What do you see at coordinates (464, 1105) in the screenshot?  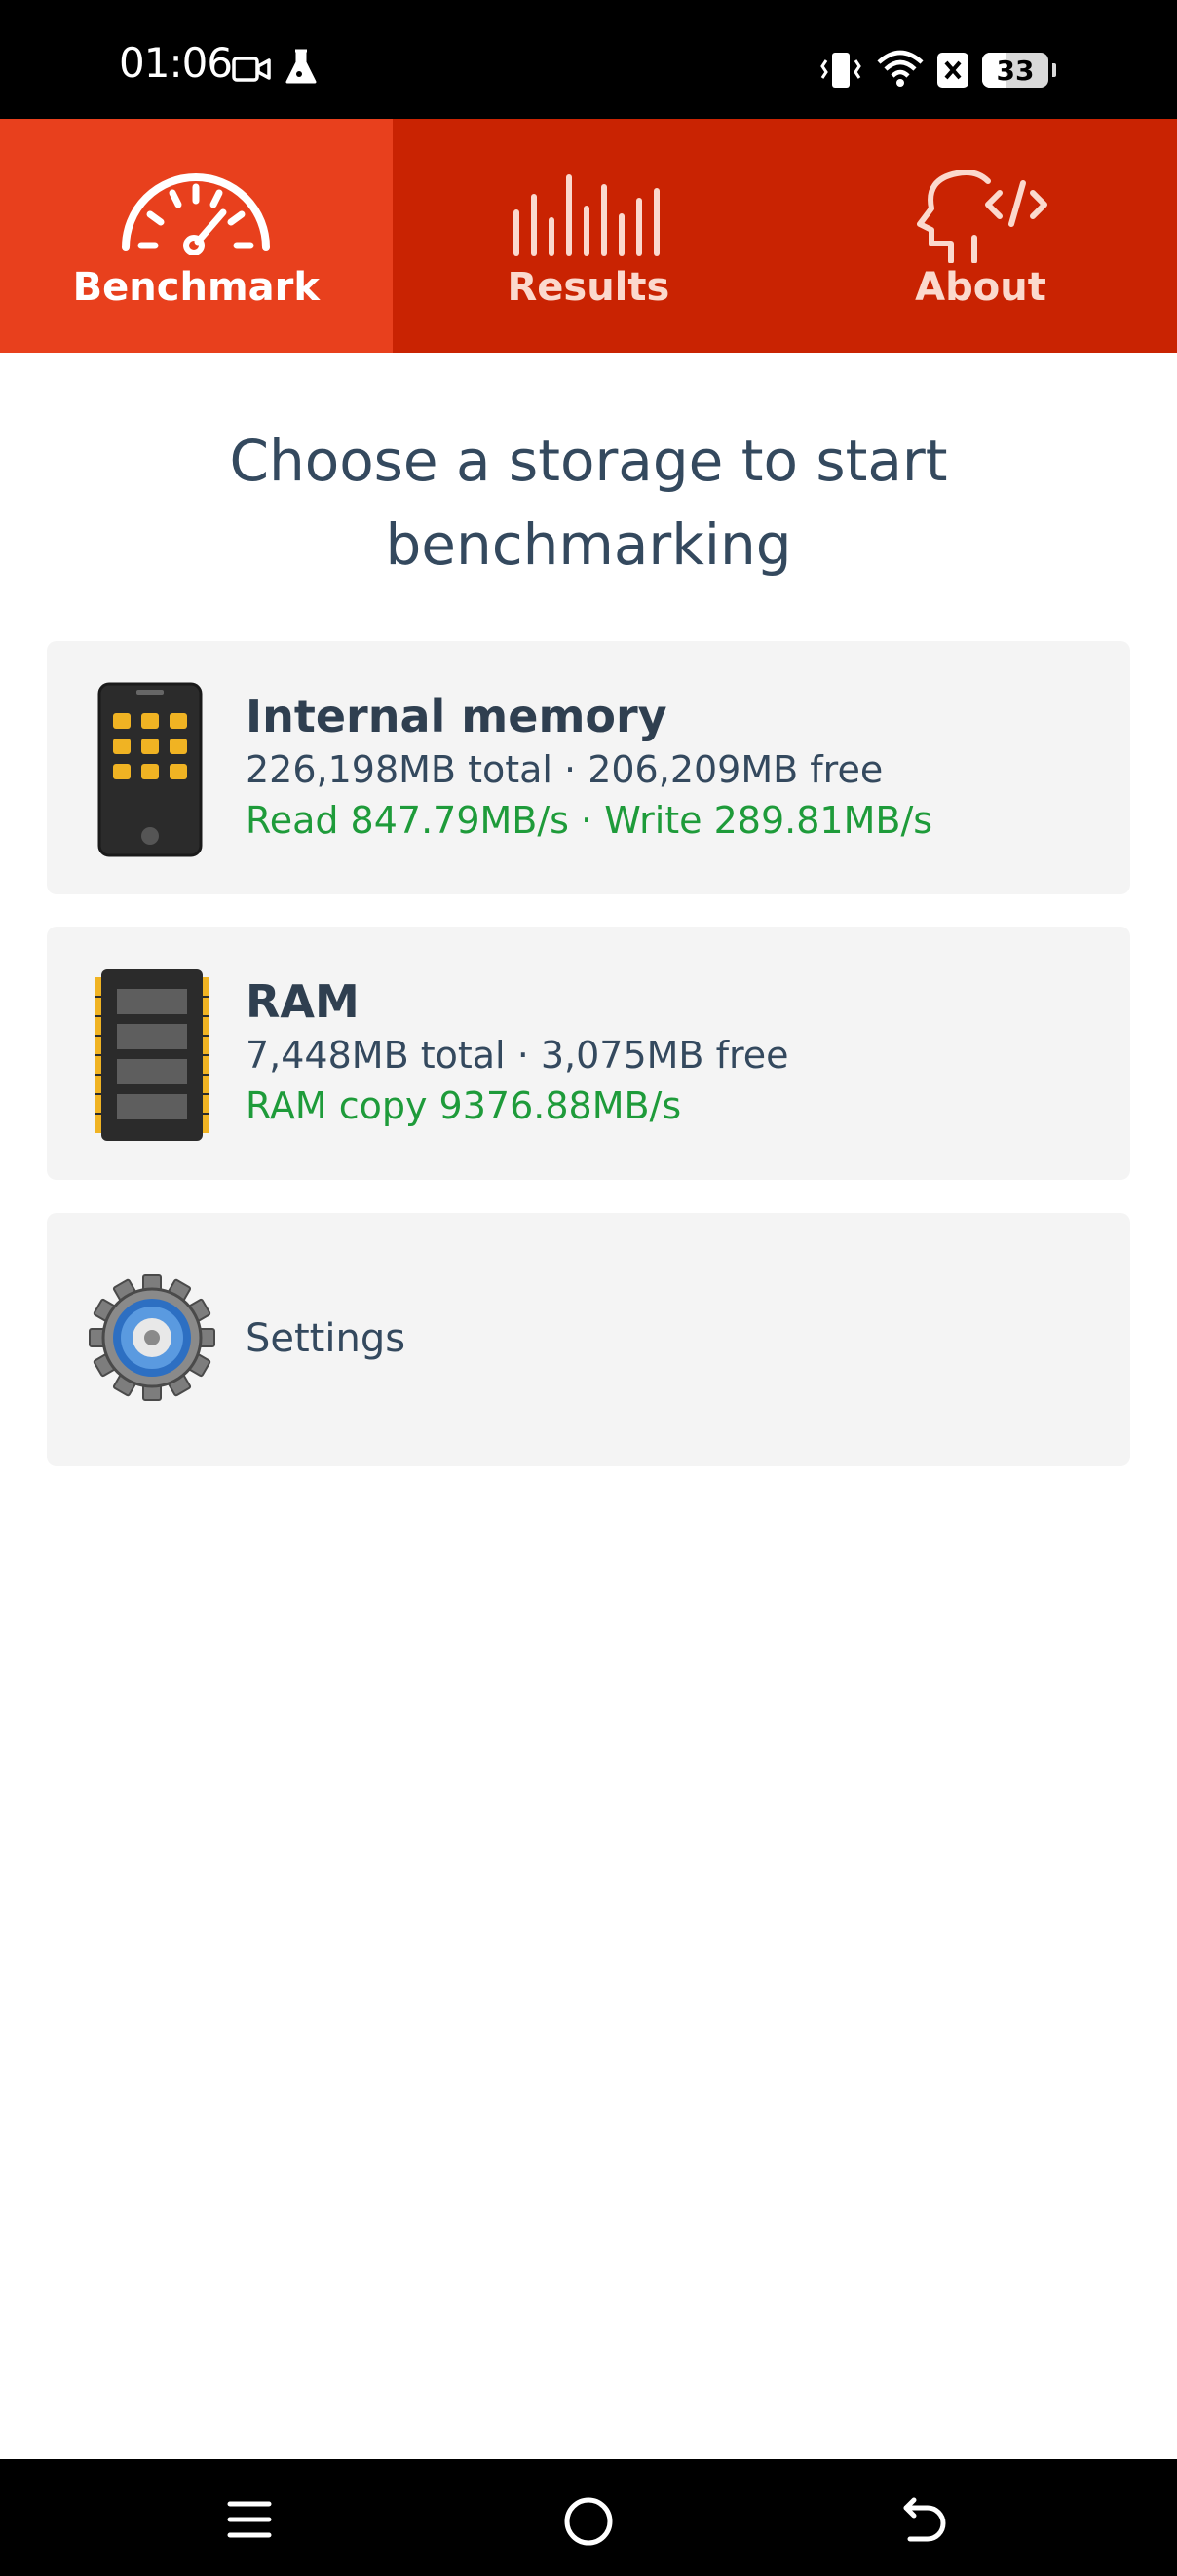 I see `storage-speed: RAM copy 9376.88MB/s` at bounding box center [464, 1105].